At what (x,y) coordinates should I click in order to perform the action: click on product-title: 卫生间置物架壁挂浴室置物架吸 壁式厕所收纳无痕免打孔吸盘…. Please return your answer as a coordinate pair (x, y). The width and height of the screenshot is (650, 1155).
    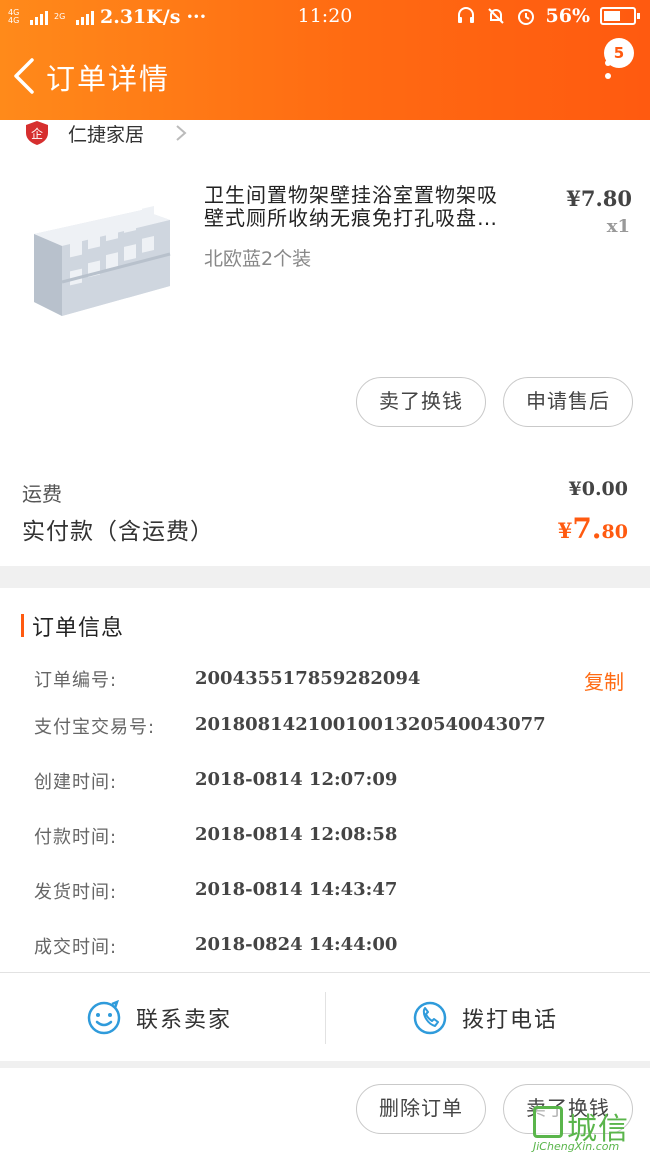
    Looking at the image, I should click on (369, 207).